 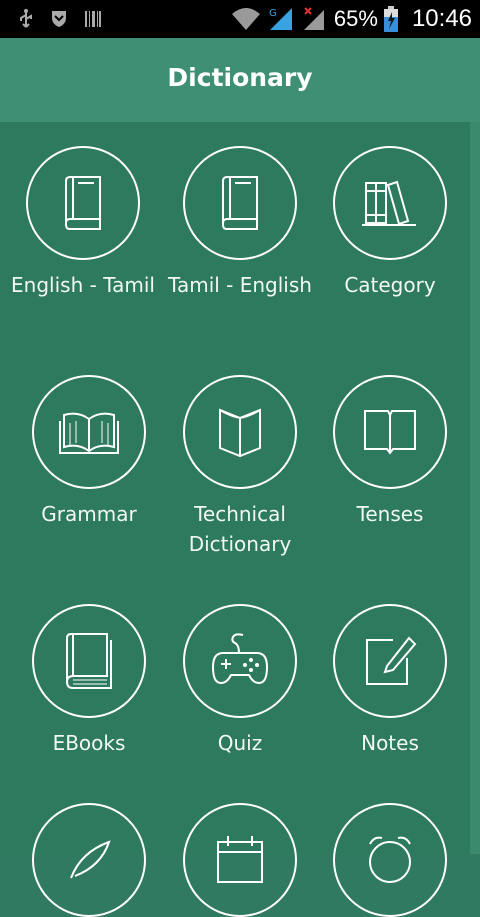 I want to click on menu-item-ebooks: EBooks, so click(x=89, y=681).